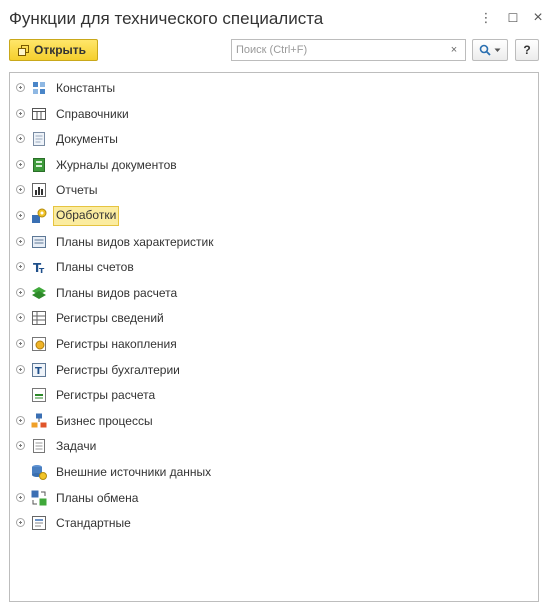 The height and width of the screenshot is (610, 555). What do you see at coordinates (39, 498) in the screenshot?
I see `exchange-plans-icon` at bounding box center [39, 498].